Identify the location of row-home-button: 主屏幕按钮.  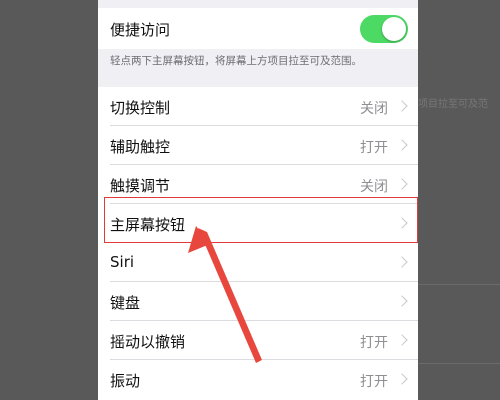
(258, 223).